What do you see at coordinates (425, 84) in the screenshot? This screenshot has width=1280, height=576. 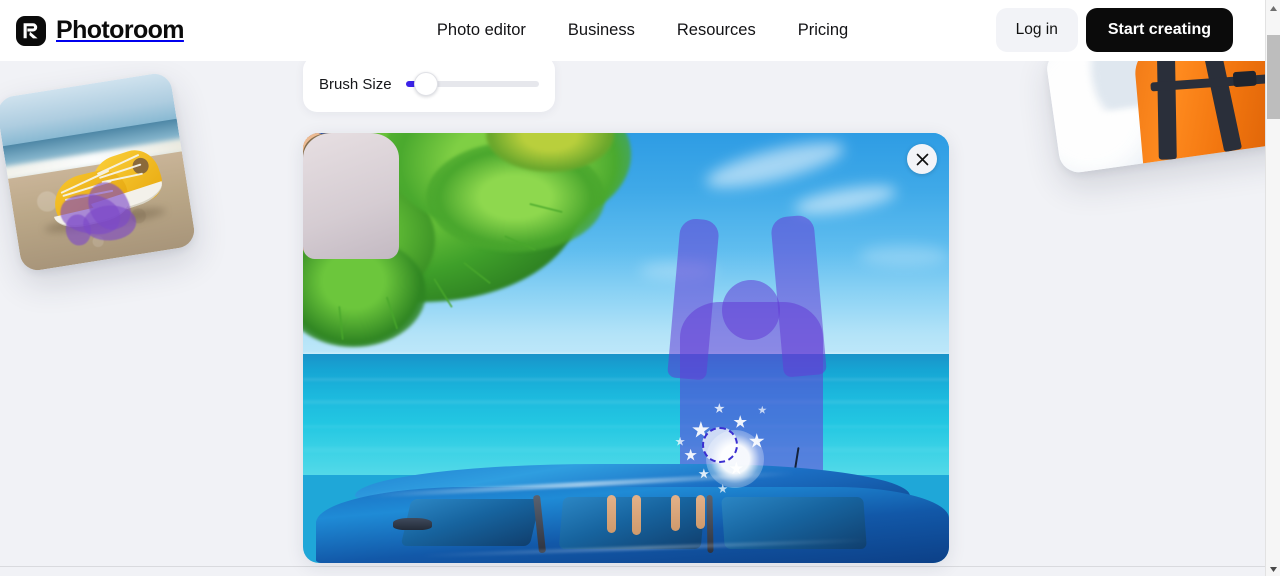 I see `slider-thumb` at bounding box center [425, 84].